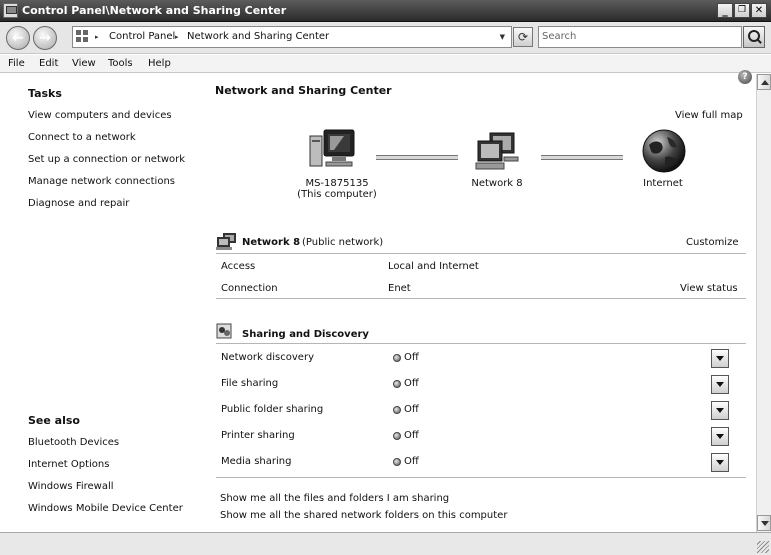 This screenshot has height=555, width=771. I want to click on customize-link: Customize, so click(712, 242).